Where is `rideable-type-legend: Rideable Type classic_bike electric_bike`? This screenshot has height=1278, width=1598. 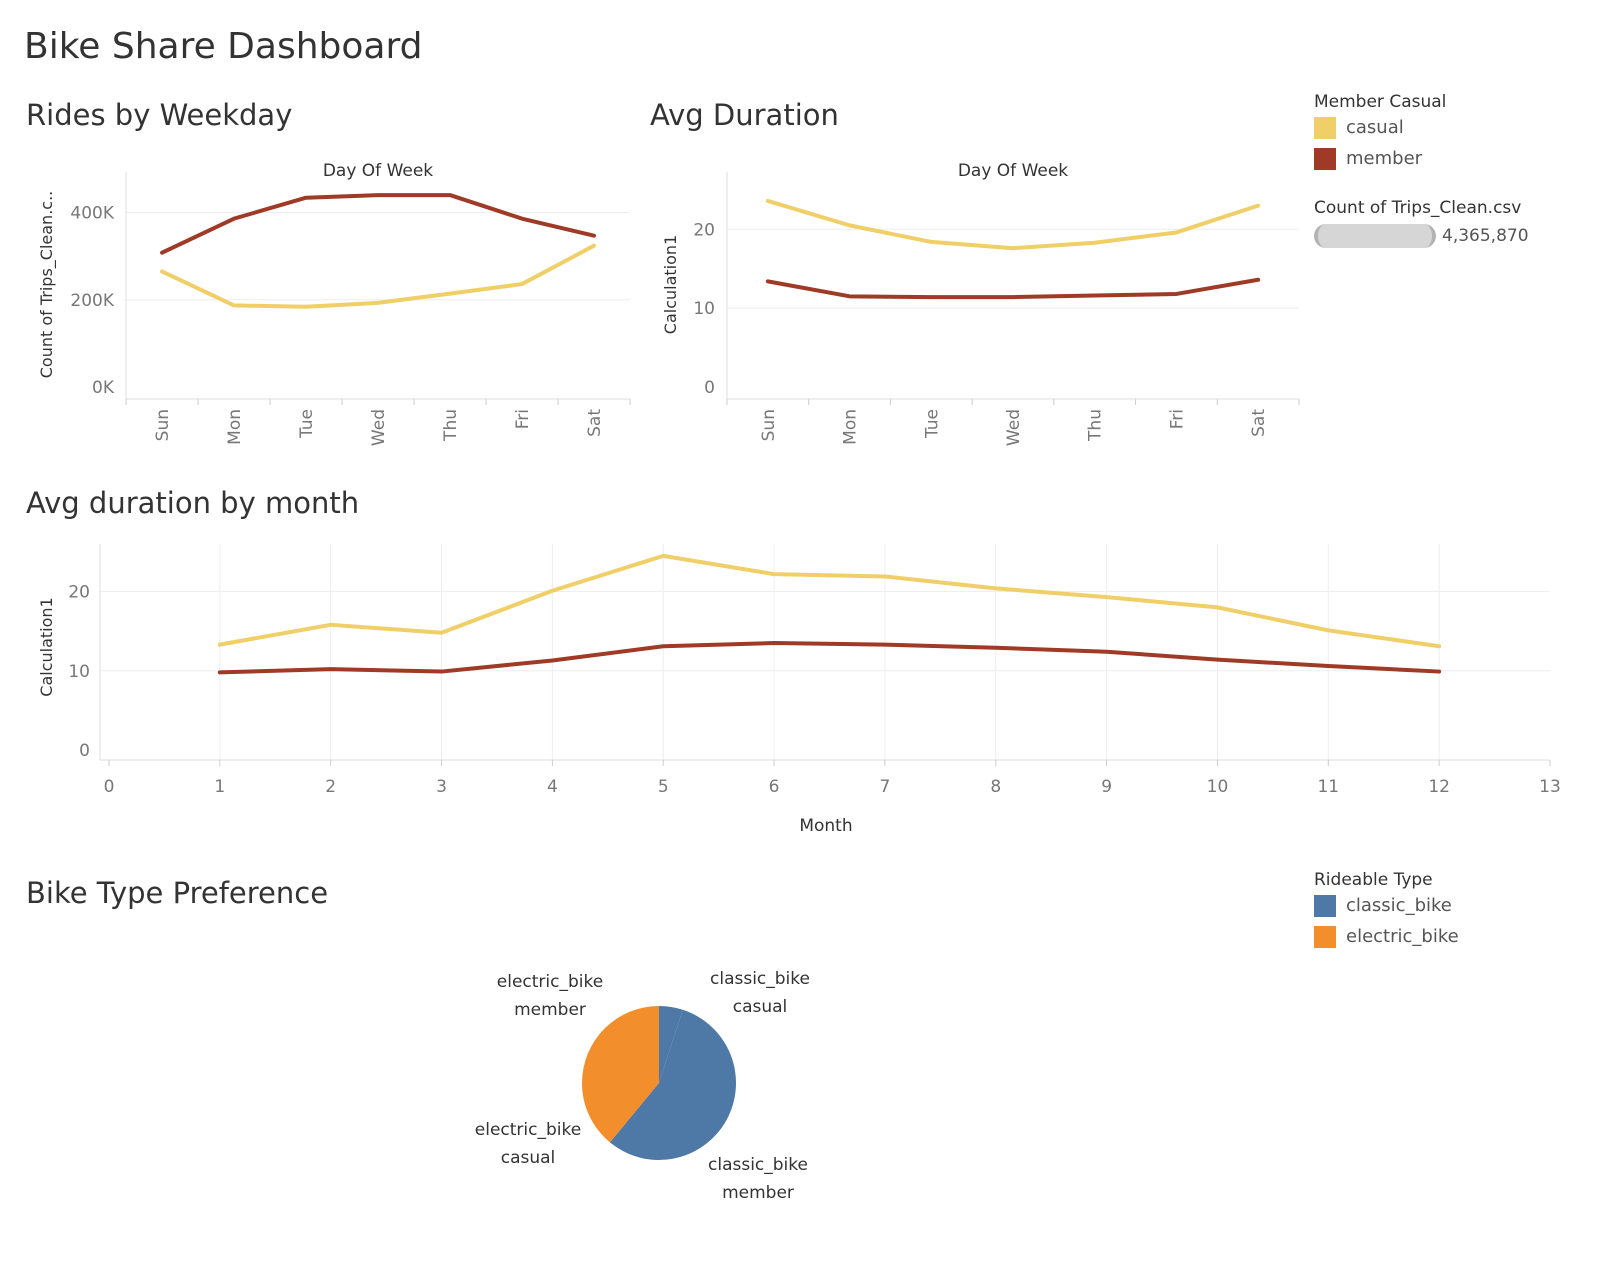
rideable-type-legend: Rideable Type classic_bike electric_bike is located at coordinates (1386, 911).